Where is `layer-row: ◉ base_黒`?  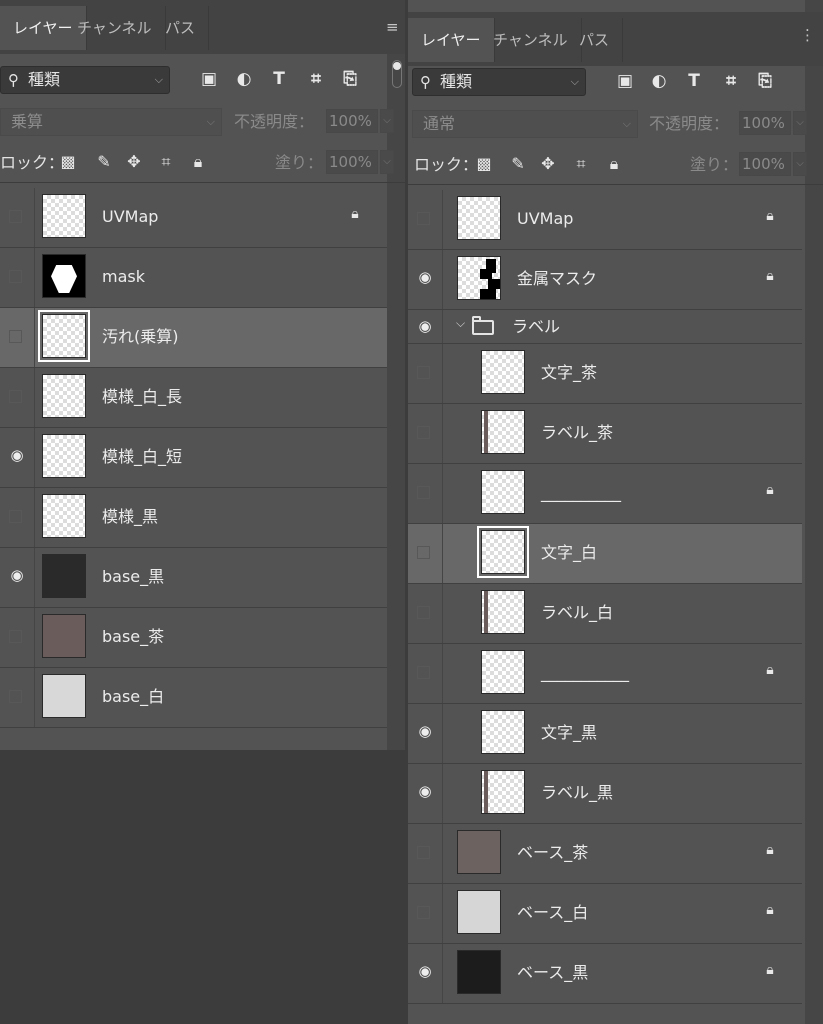 layer-row: ◉ base_黒 is located at coordinates (193, 578).